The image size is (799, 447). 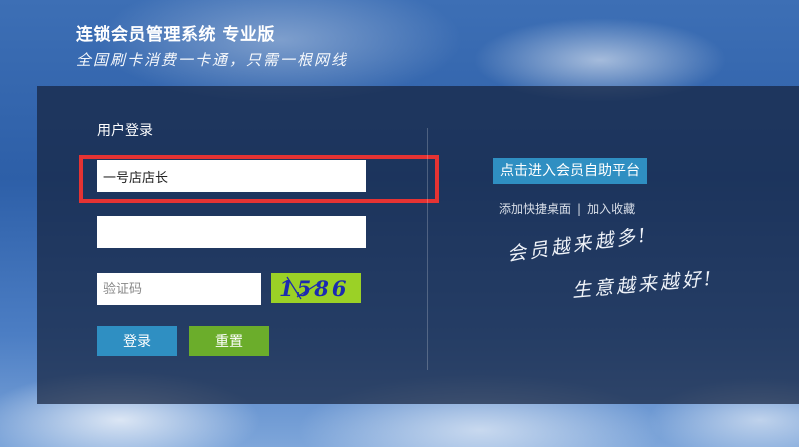 What do you see at coordinates (231, 232) in the screenshot?
I see `password-field` at bounding box center [231, 232].